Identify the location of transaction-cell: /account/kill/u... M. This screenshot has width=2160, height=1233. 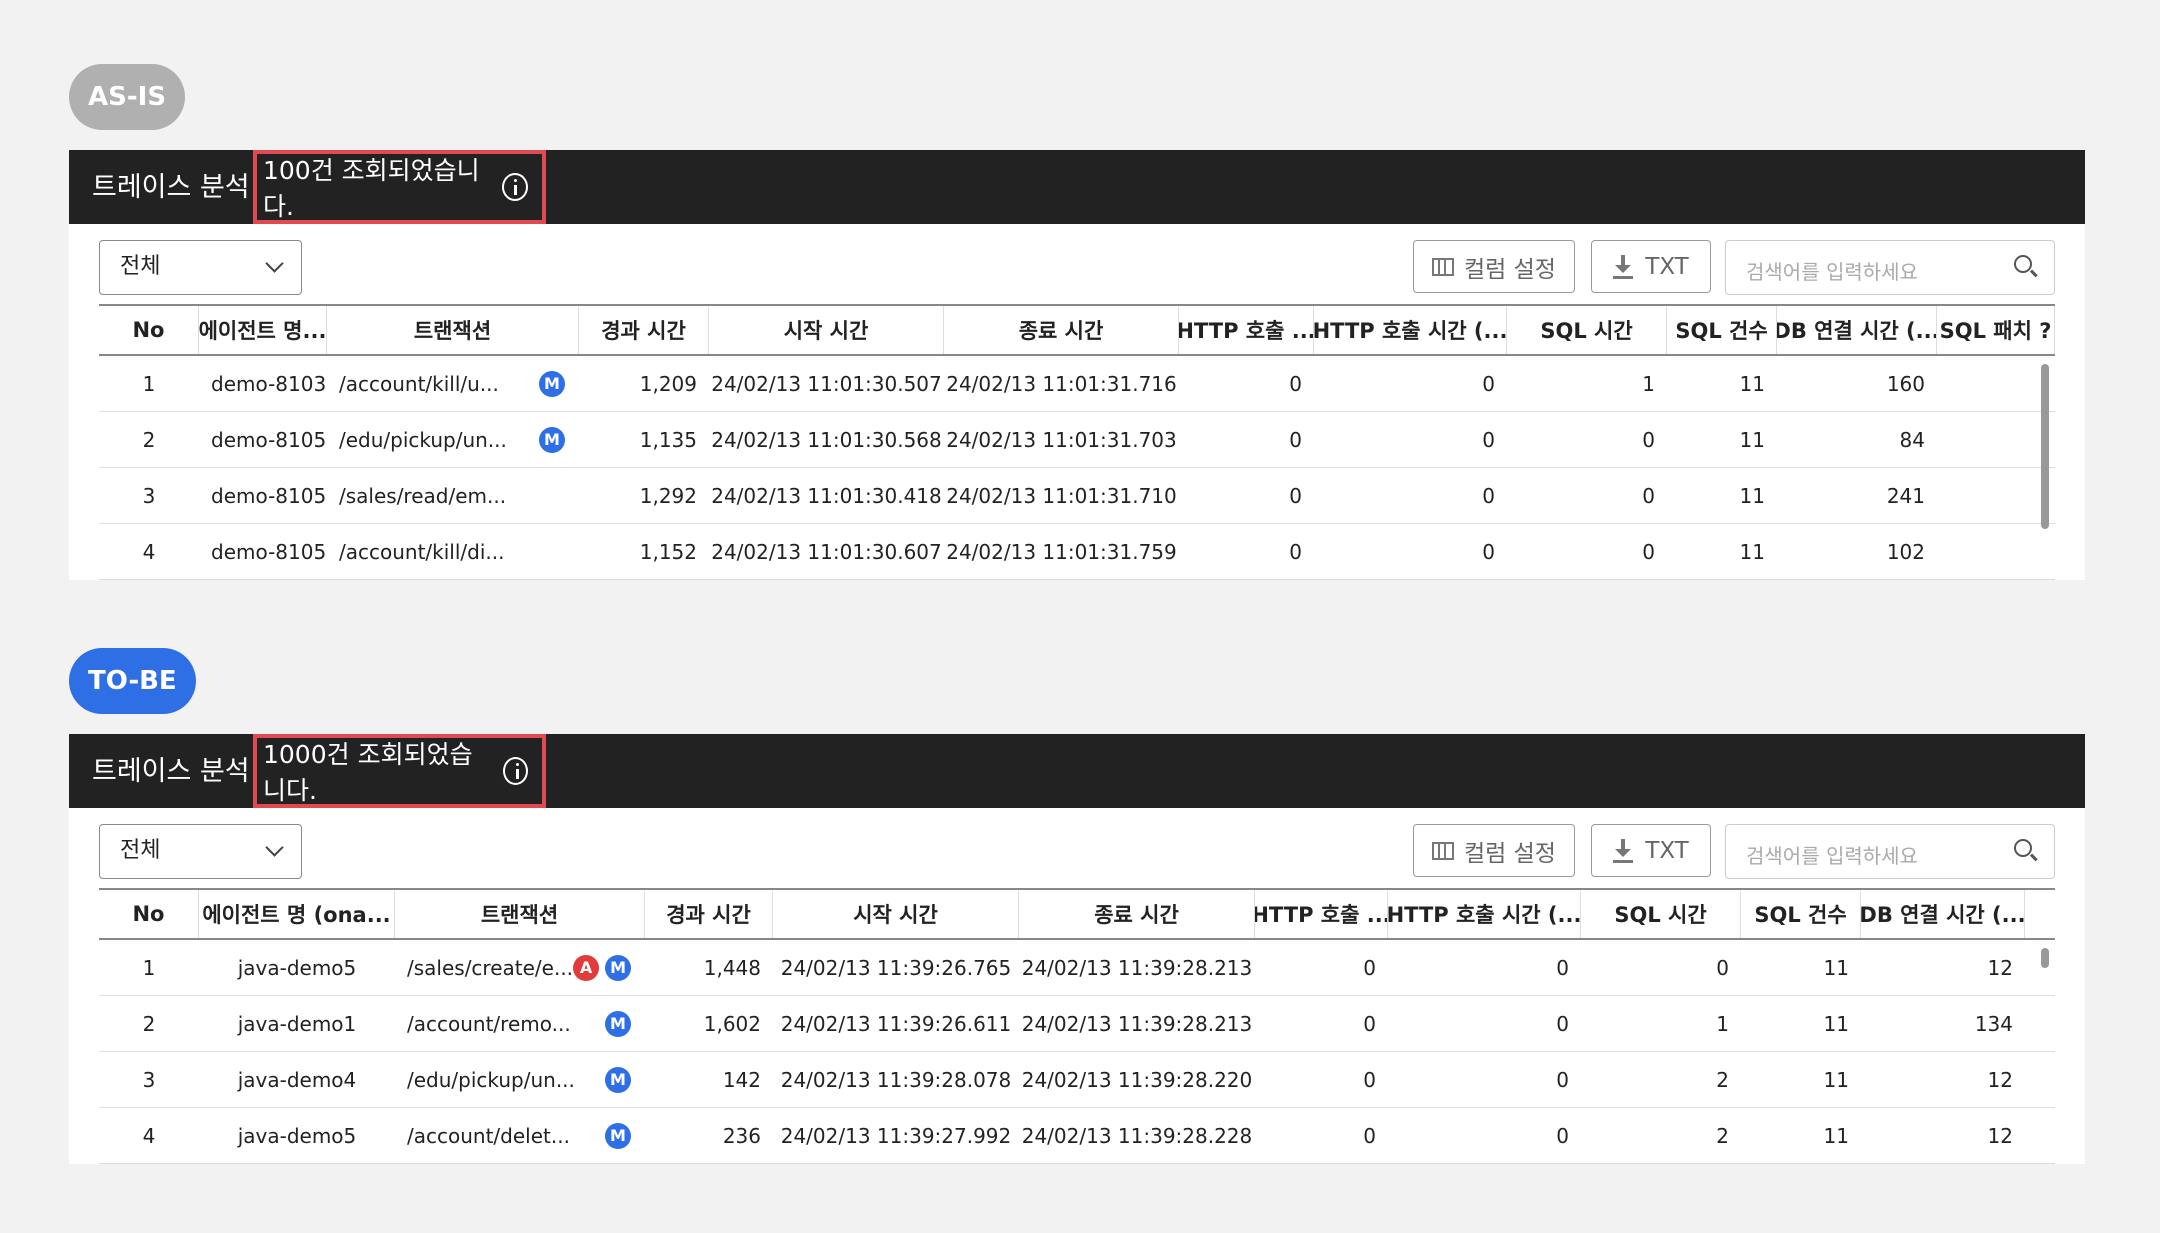
(453, 383).